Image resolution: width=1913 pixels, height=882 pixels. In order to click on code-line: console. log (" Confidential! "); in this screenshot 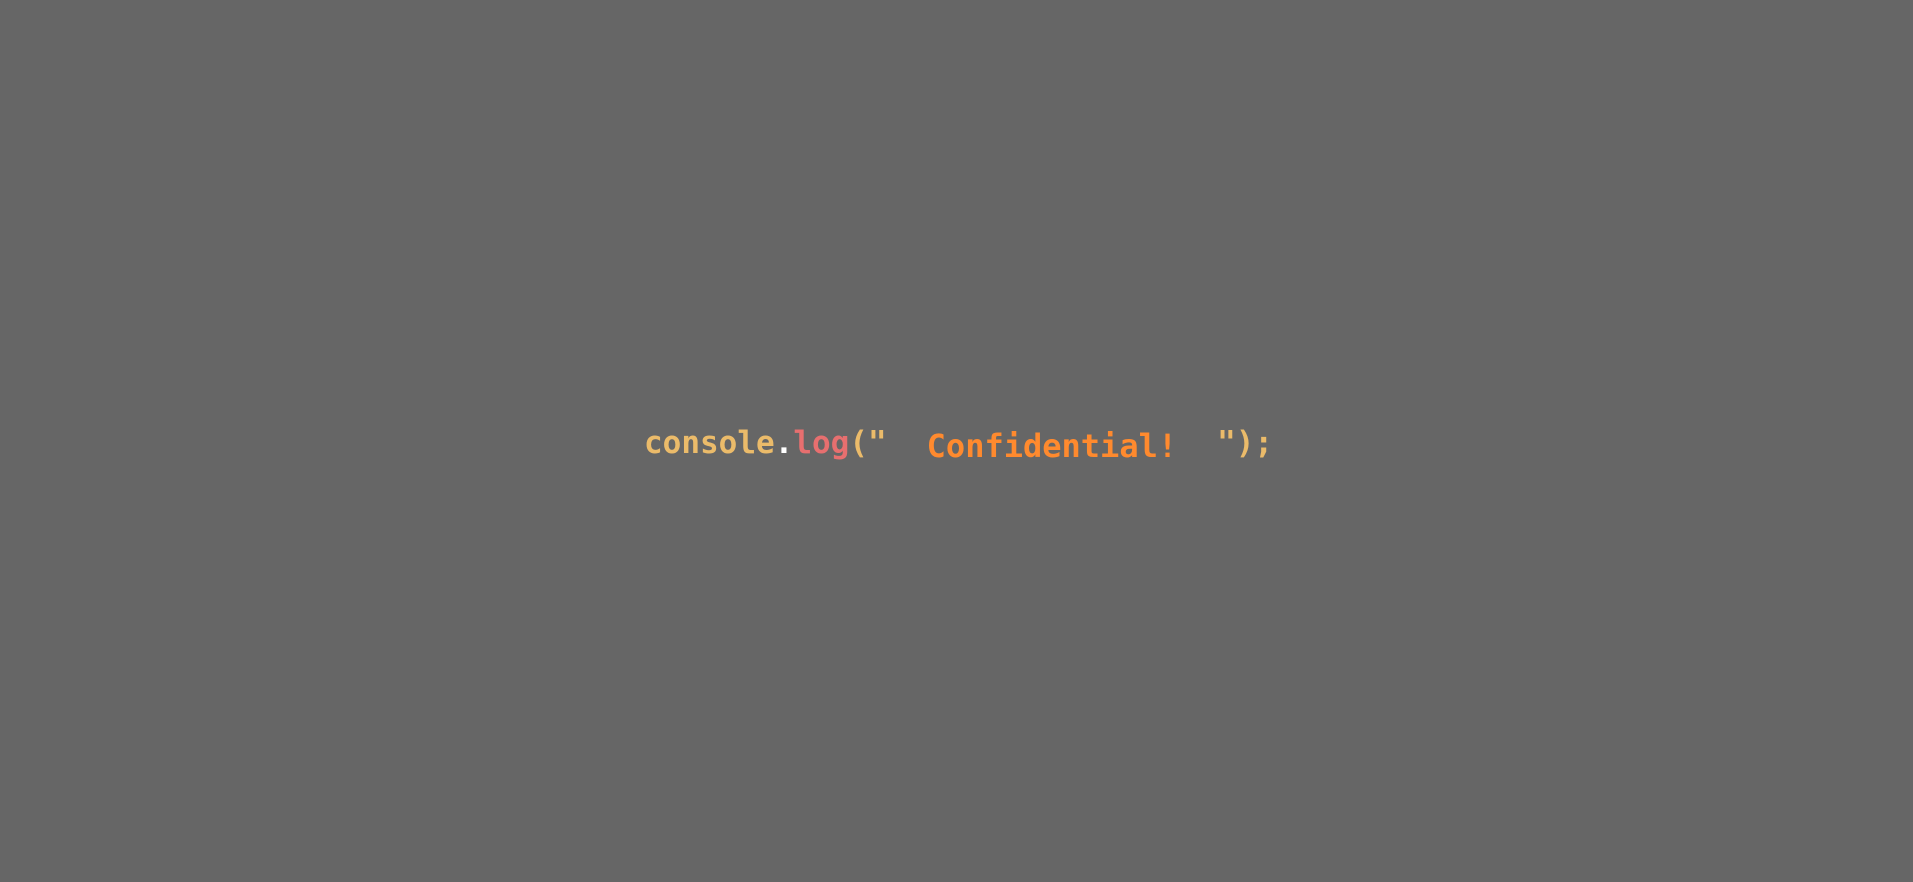, I will do `click(958, 443)`.